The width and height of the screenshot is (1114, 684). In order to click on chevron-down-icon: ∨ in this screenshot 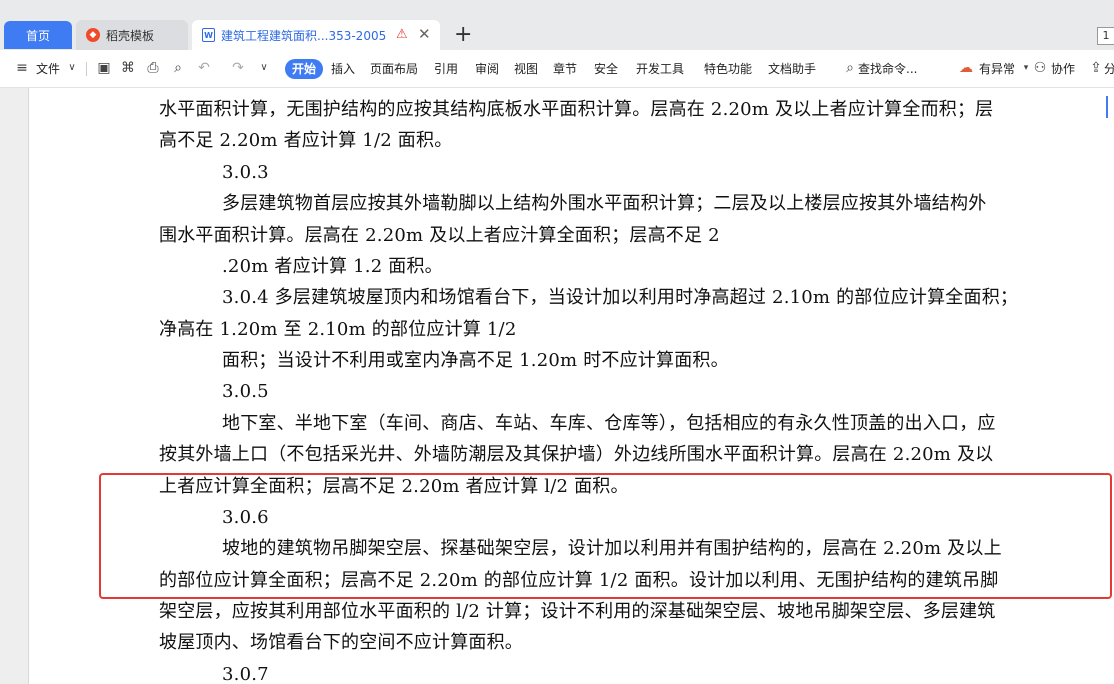, I will do `click(72, 68)`.